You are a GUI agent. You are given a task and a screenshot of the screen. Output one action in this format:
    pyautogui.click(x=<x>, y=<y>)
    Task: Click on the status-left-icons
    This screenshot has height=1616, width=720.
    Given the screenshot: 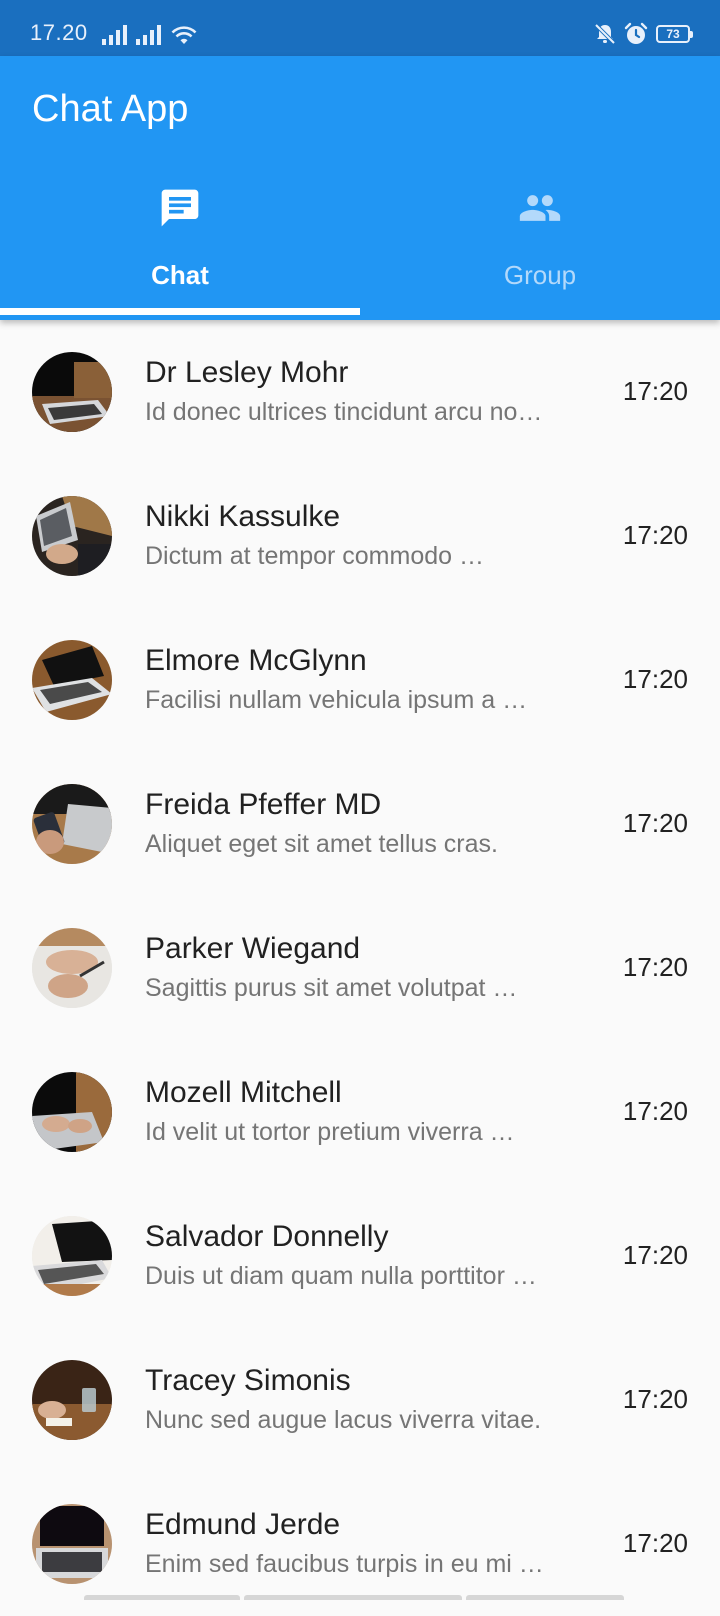 What is the action you would take?
    pyautogui.click(x=150, y=33)
    